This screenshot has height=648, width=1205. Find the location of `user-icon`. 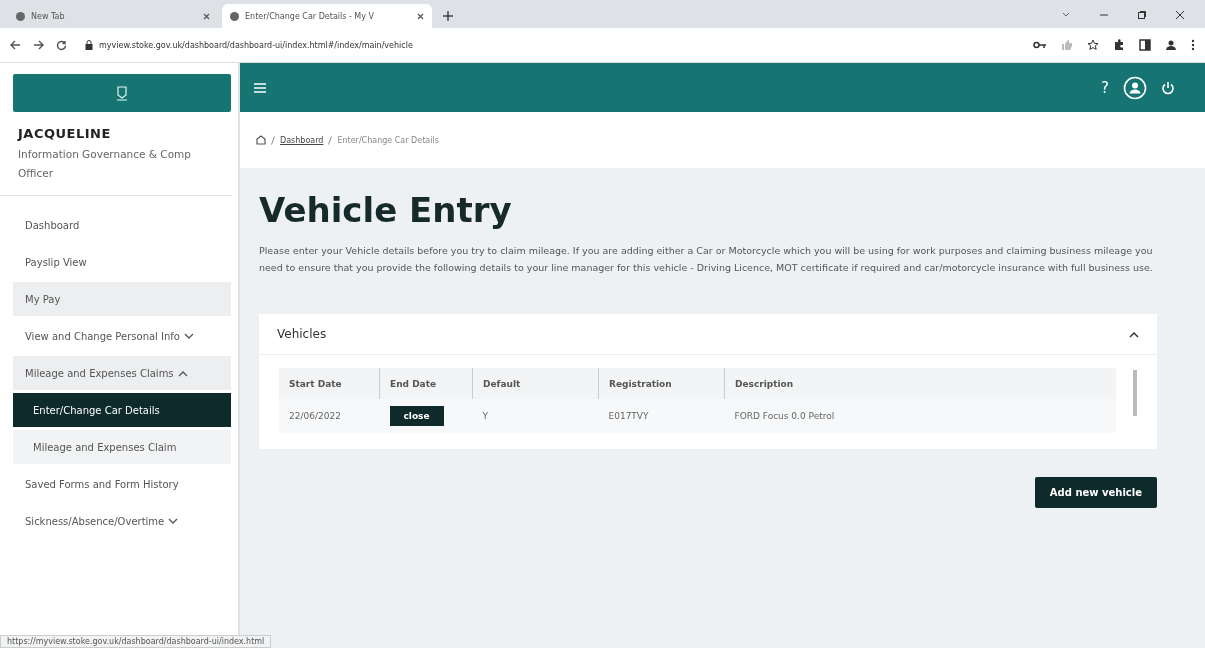

user-icon is located at coordinates (1135, 87).